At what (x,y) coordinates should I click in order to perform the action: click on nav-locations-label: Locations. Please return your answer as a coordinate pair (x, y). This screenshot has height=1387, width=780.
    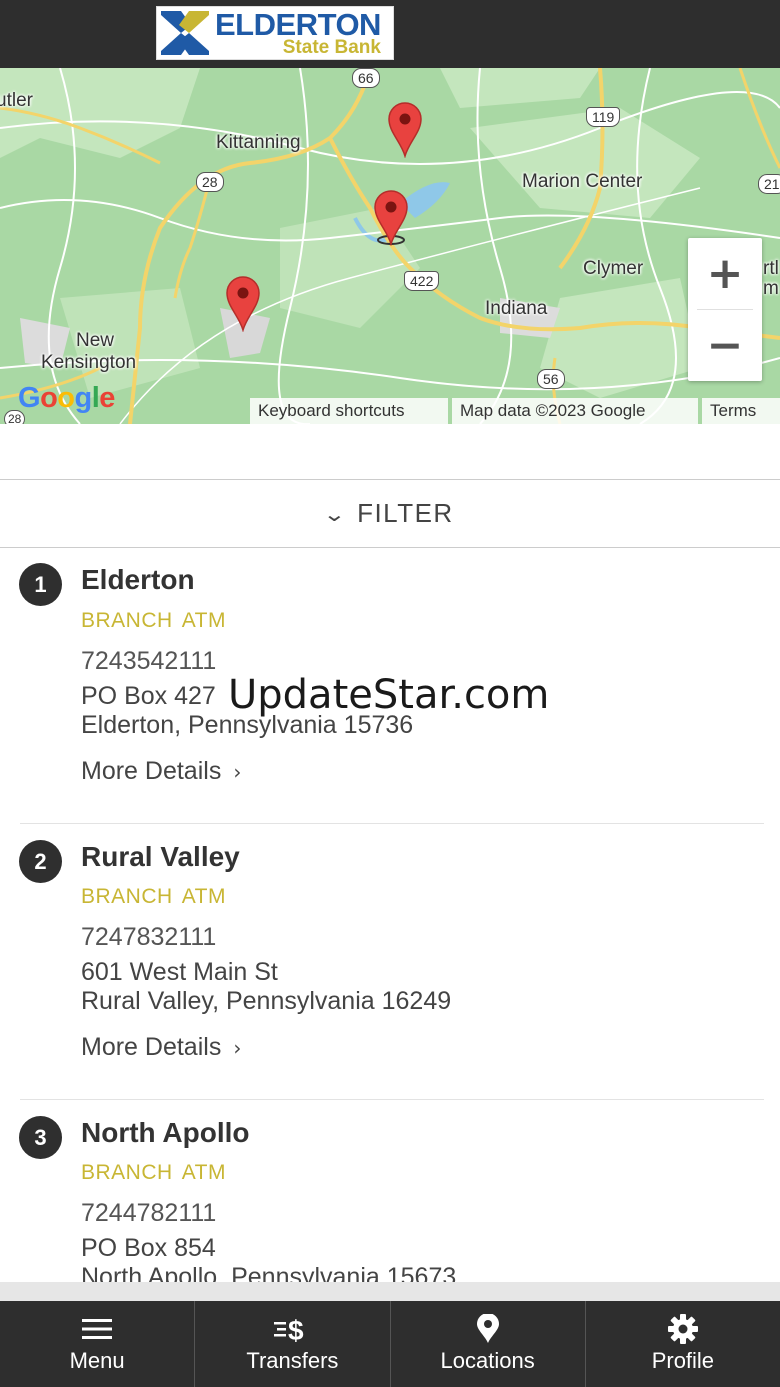
    Looking at the image, I should click on (487, 1360).